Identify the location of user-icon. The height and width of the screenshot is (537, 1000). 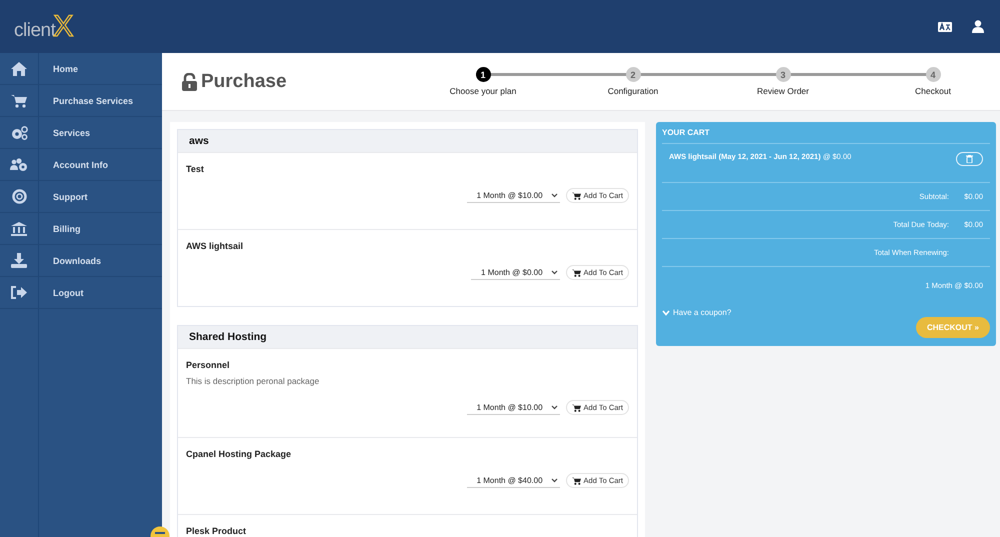
(978, 26).